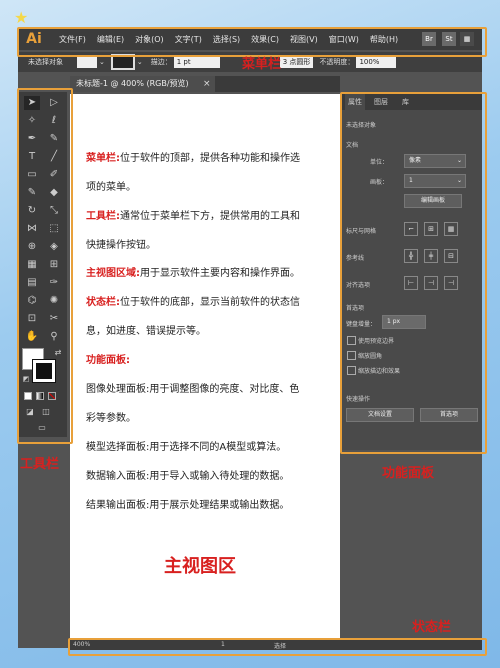 This screenshot has height=668, width=500. What do you see at coordinates (40, 464) in the screenshot?
I see `label-toolbar: 工具栏` at bounding box center [40, 464].